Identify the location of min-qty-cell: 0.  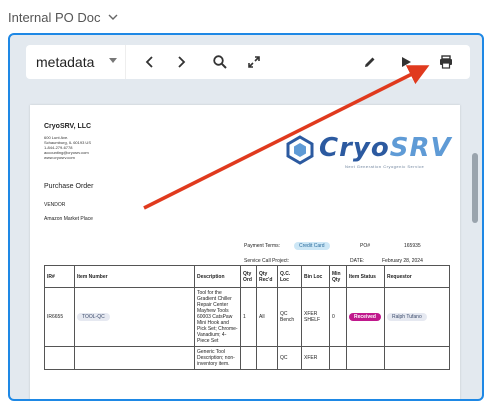
(338, 317).